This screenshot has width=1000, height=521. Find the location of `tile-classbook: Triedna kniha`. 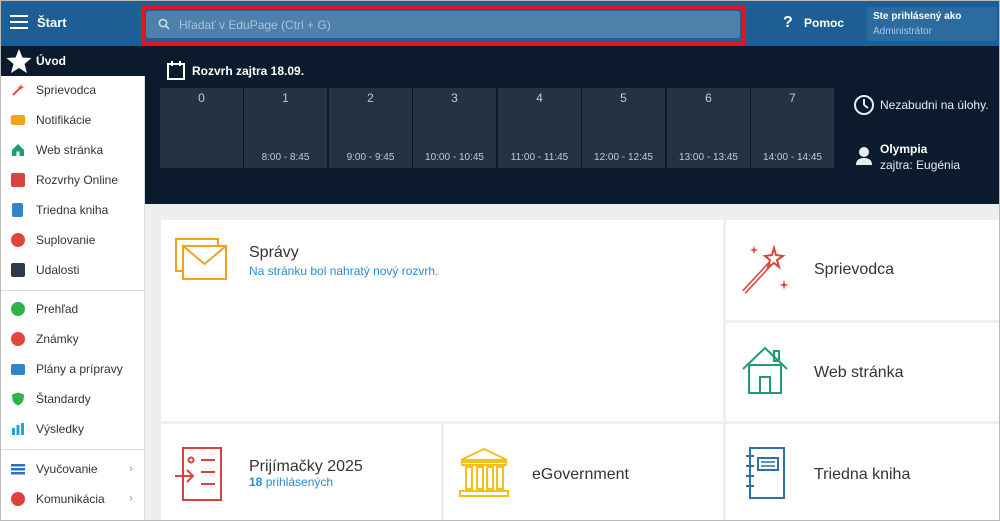

tile-classbook: Triedna kniha is located at coordinates (862, 472).